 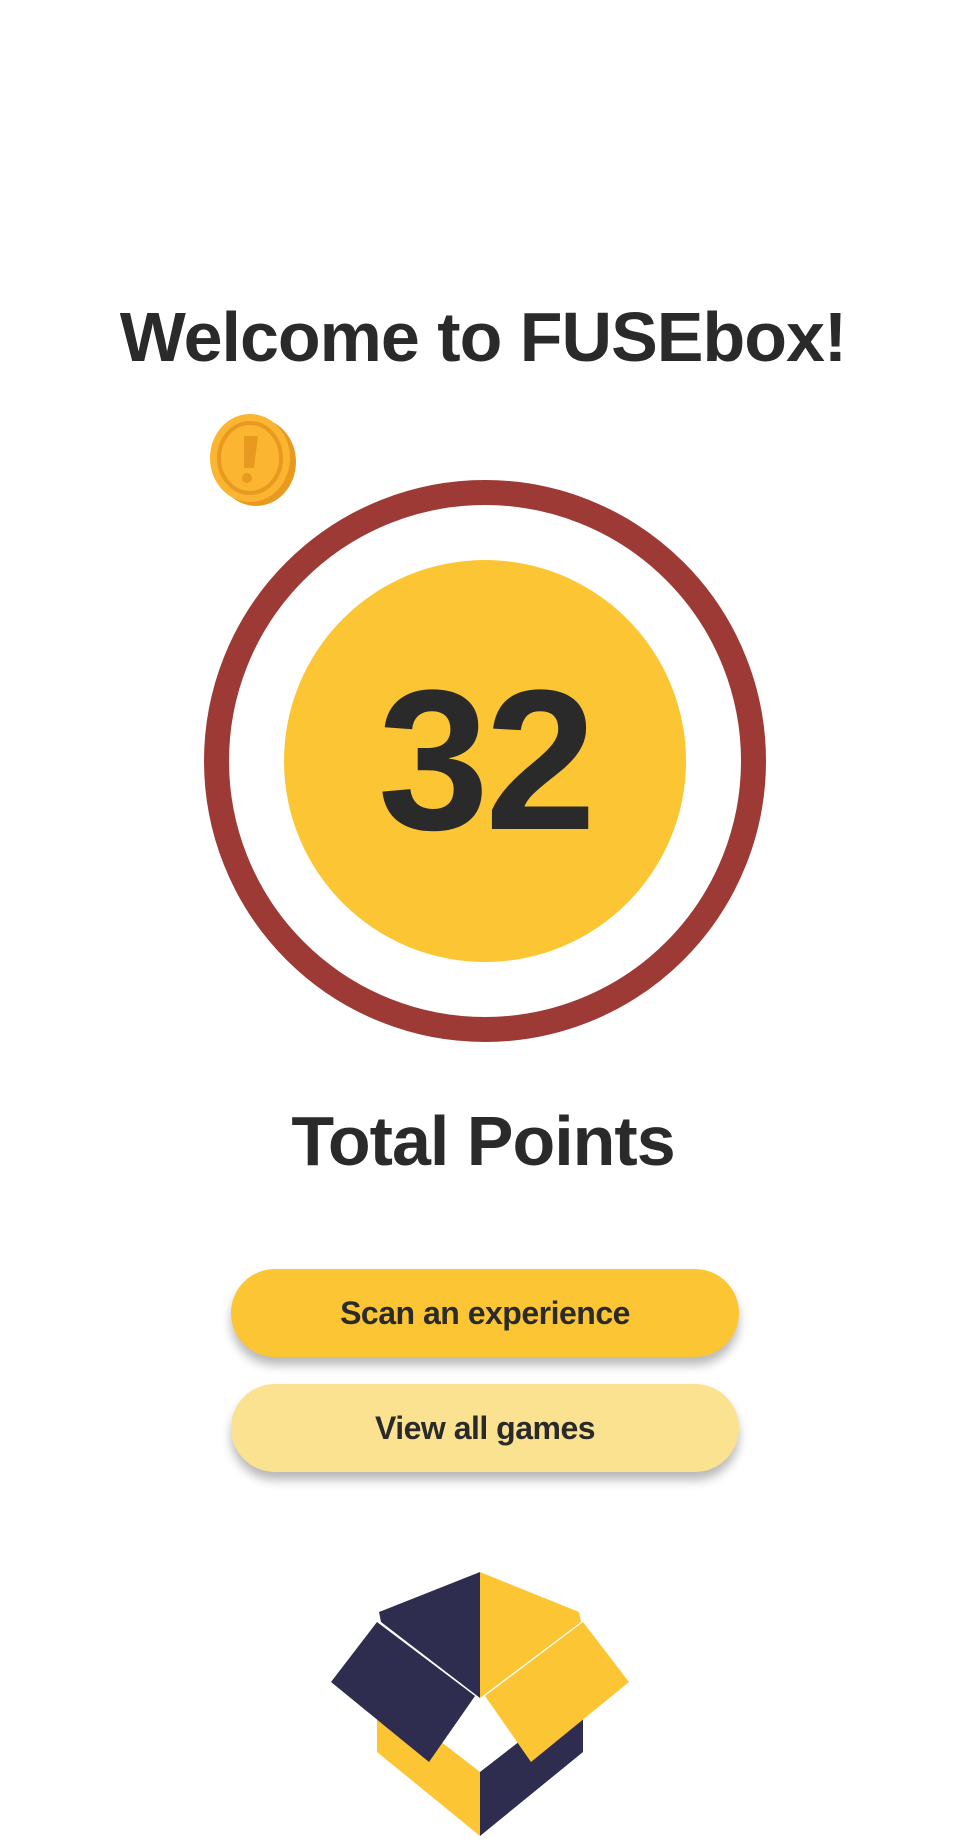 I want to click on points-value: 32, so click(x=486, y=760).